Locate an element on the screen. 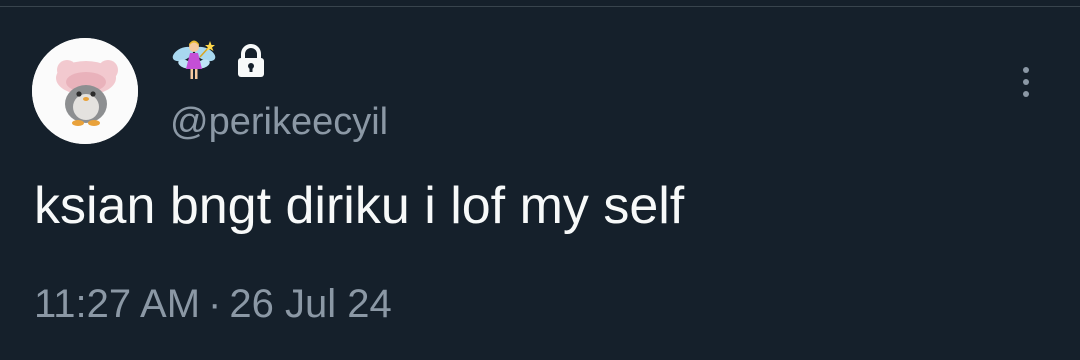  avatar-image is located at coordinates (85, 91).